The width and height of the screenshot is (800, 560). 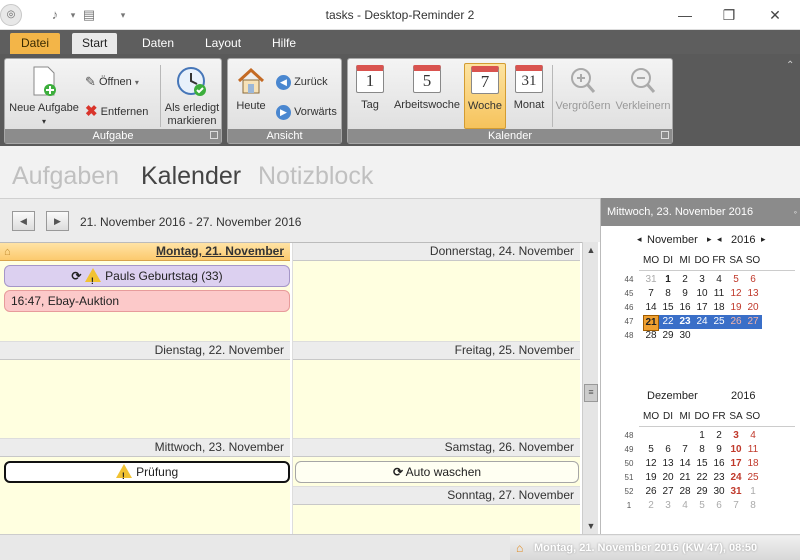 What do you see at coordinates (147, 472) in the screenshot?
I see `event-item: ! Prüfung` at bounding box center [147, 472].